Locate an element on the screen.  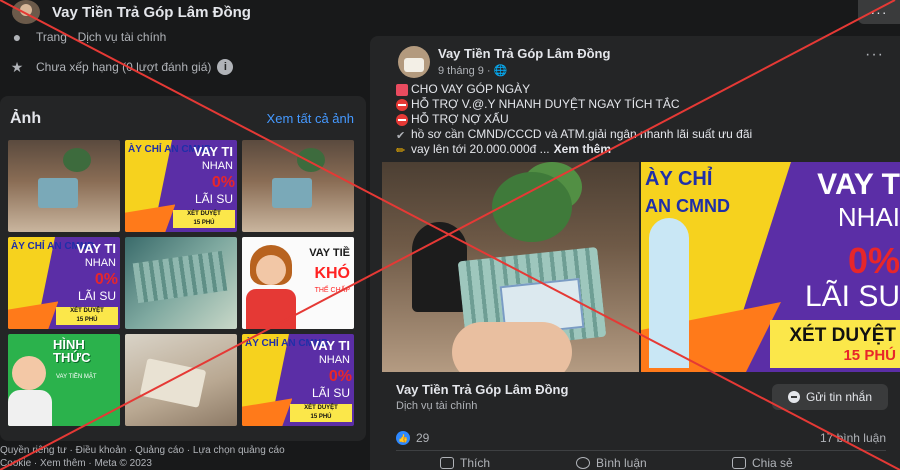
messenger-icon is located at coordinates (793, 397).